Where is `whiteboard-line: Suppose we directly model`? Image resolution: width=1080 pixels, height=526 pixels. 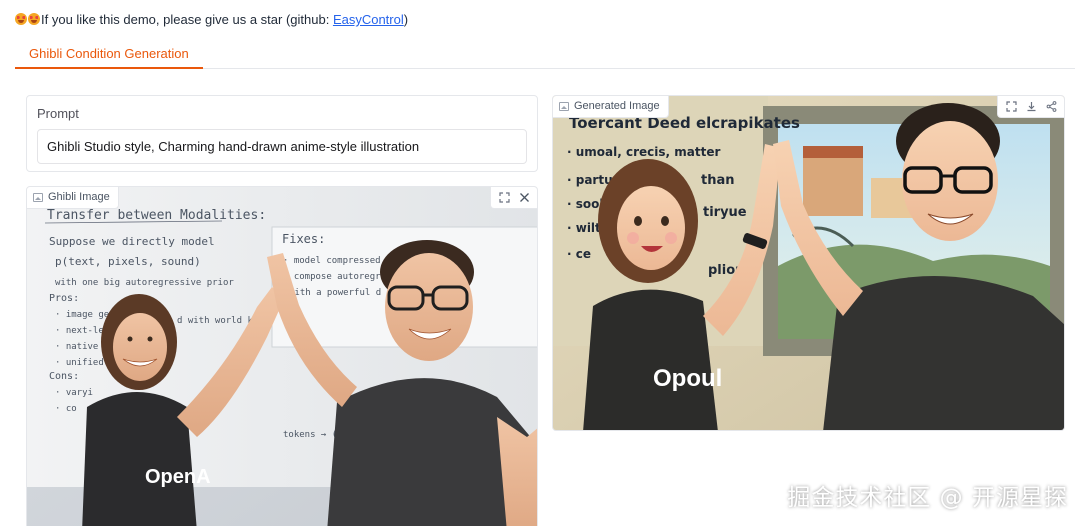
whiteboard-line: Suppose we directly model is located at coordinates (132, 241).